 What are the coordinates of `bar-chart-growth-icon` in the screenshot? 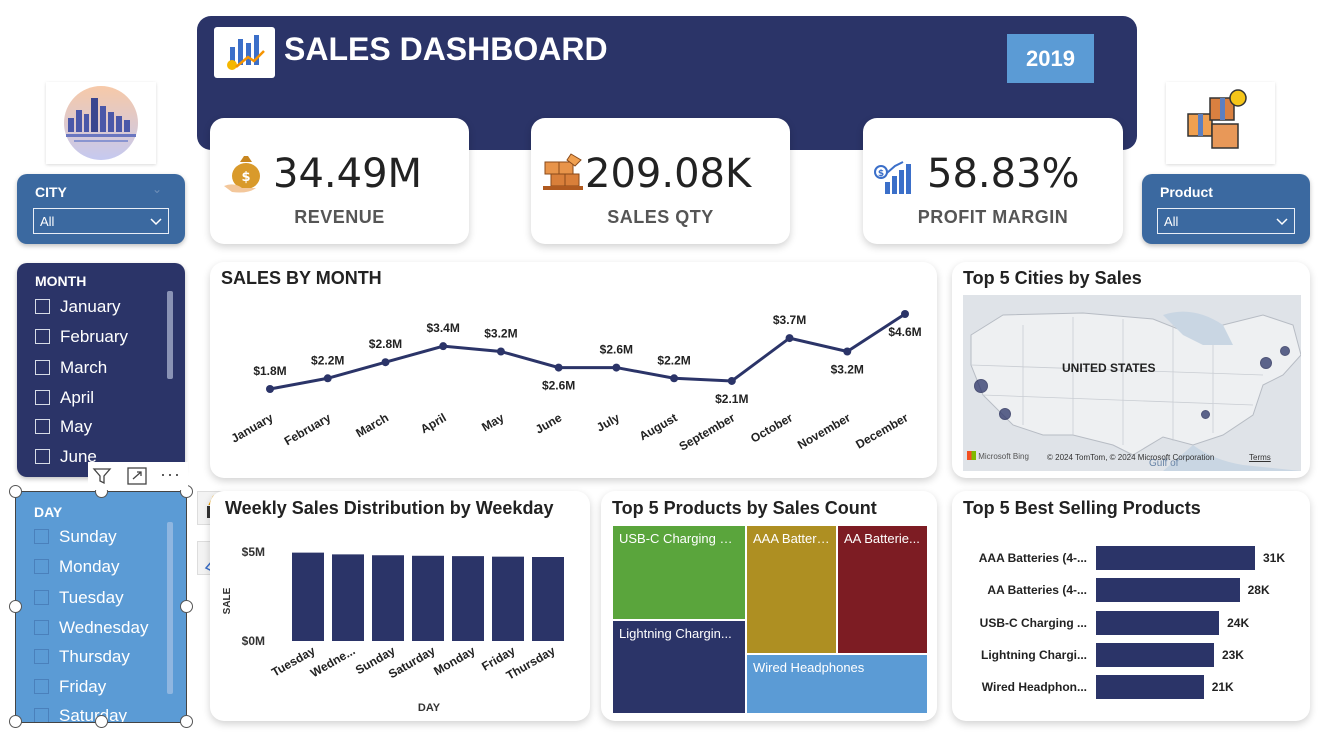 It's located at (244, 52).